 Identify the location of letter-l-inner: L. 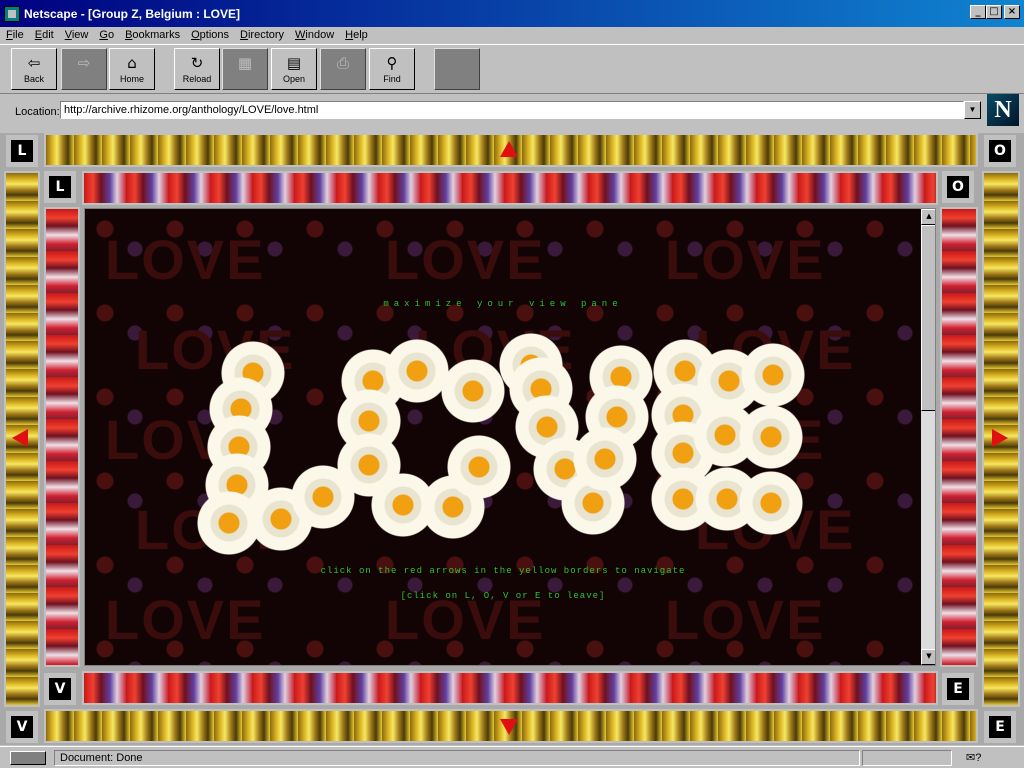
(60, 187).